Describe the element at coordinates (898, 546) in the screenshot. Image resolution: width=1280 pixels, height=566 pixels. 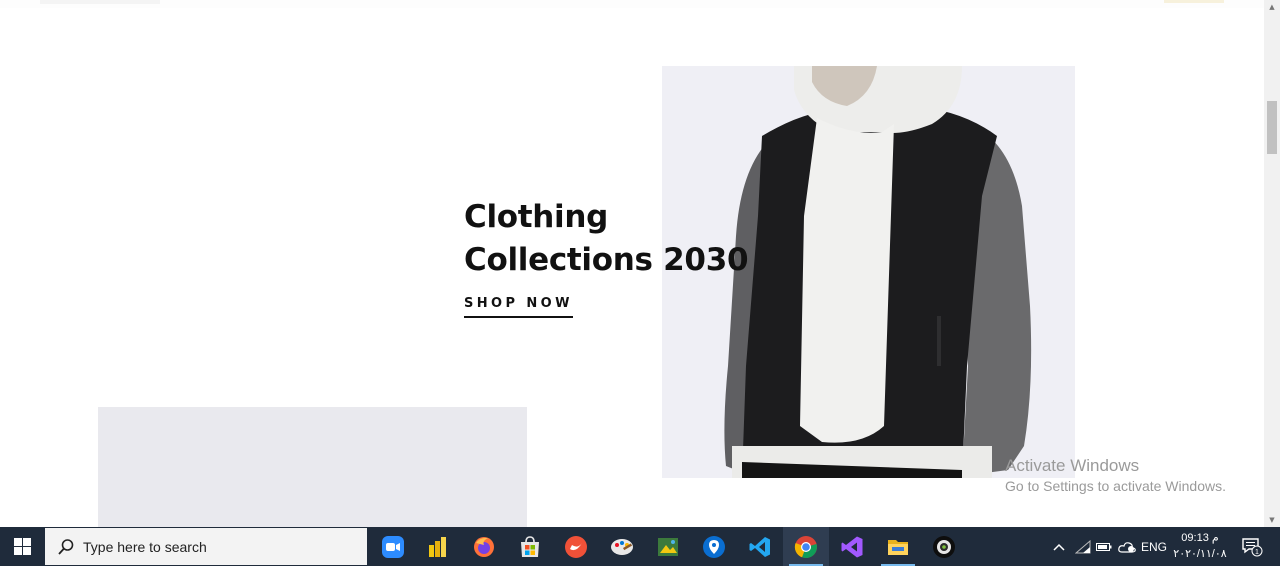
I see `file-explorer-icon` at that location.